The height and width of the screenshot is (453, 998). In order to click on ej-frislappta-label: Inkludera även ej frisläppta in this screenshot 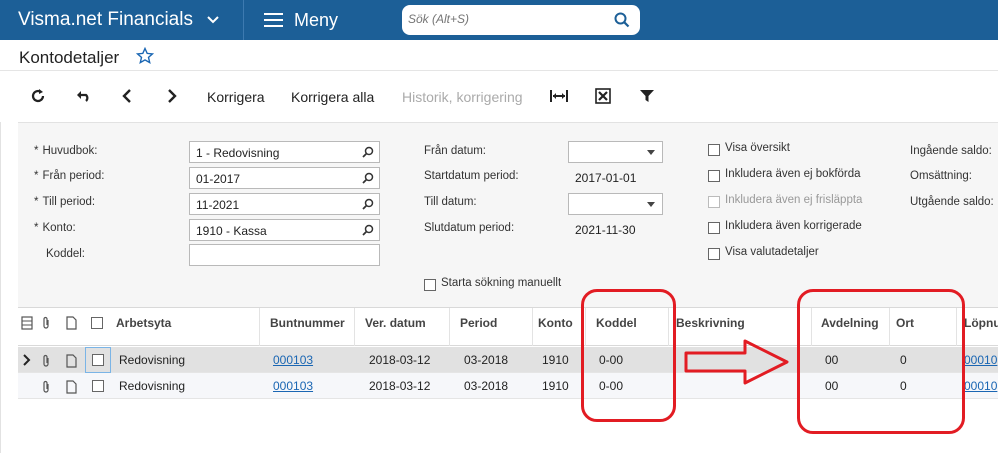, I will do `click(794, 200)`.